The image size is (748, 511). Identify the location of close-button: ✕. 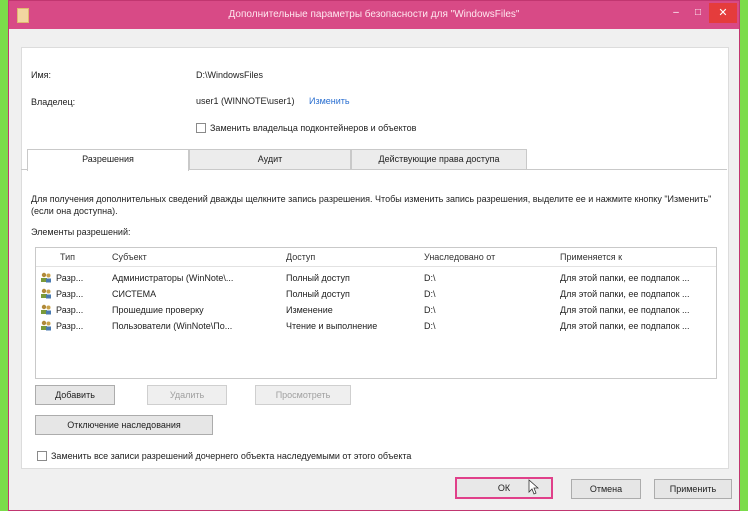
(723, 13).